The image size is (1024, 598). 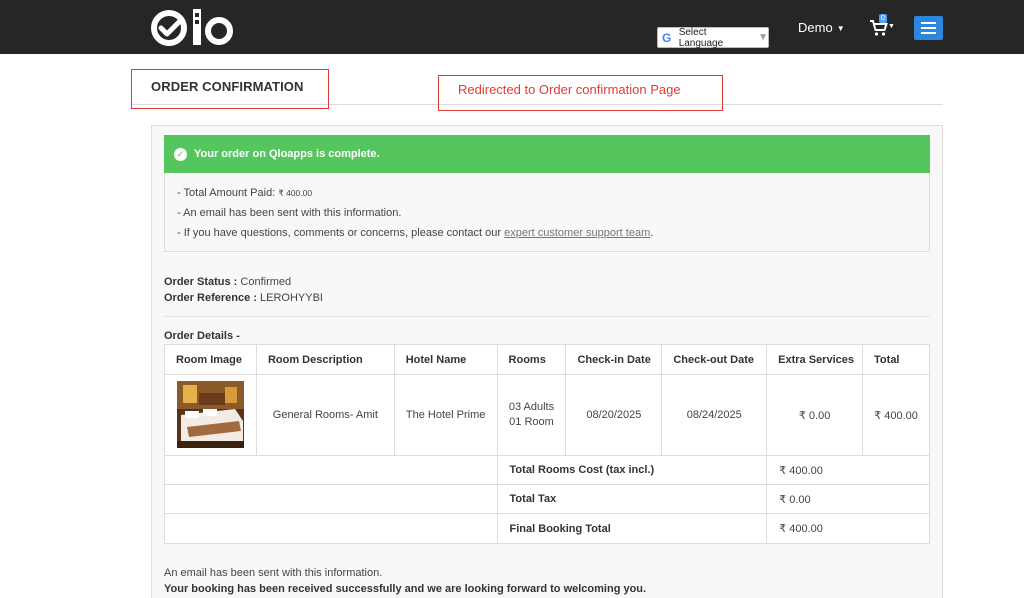 I want to click on rooms-count: 01 Room, so click(x=531, y=422).